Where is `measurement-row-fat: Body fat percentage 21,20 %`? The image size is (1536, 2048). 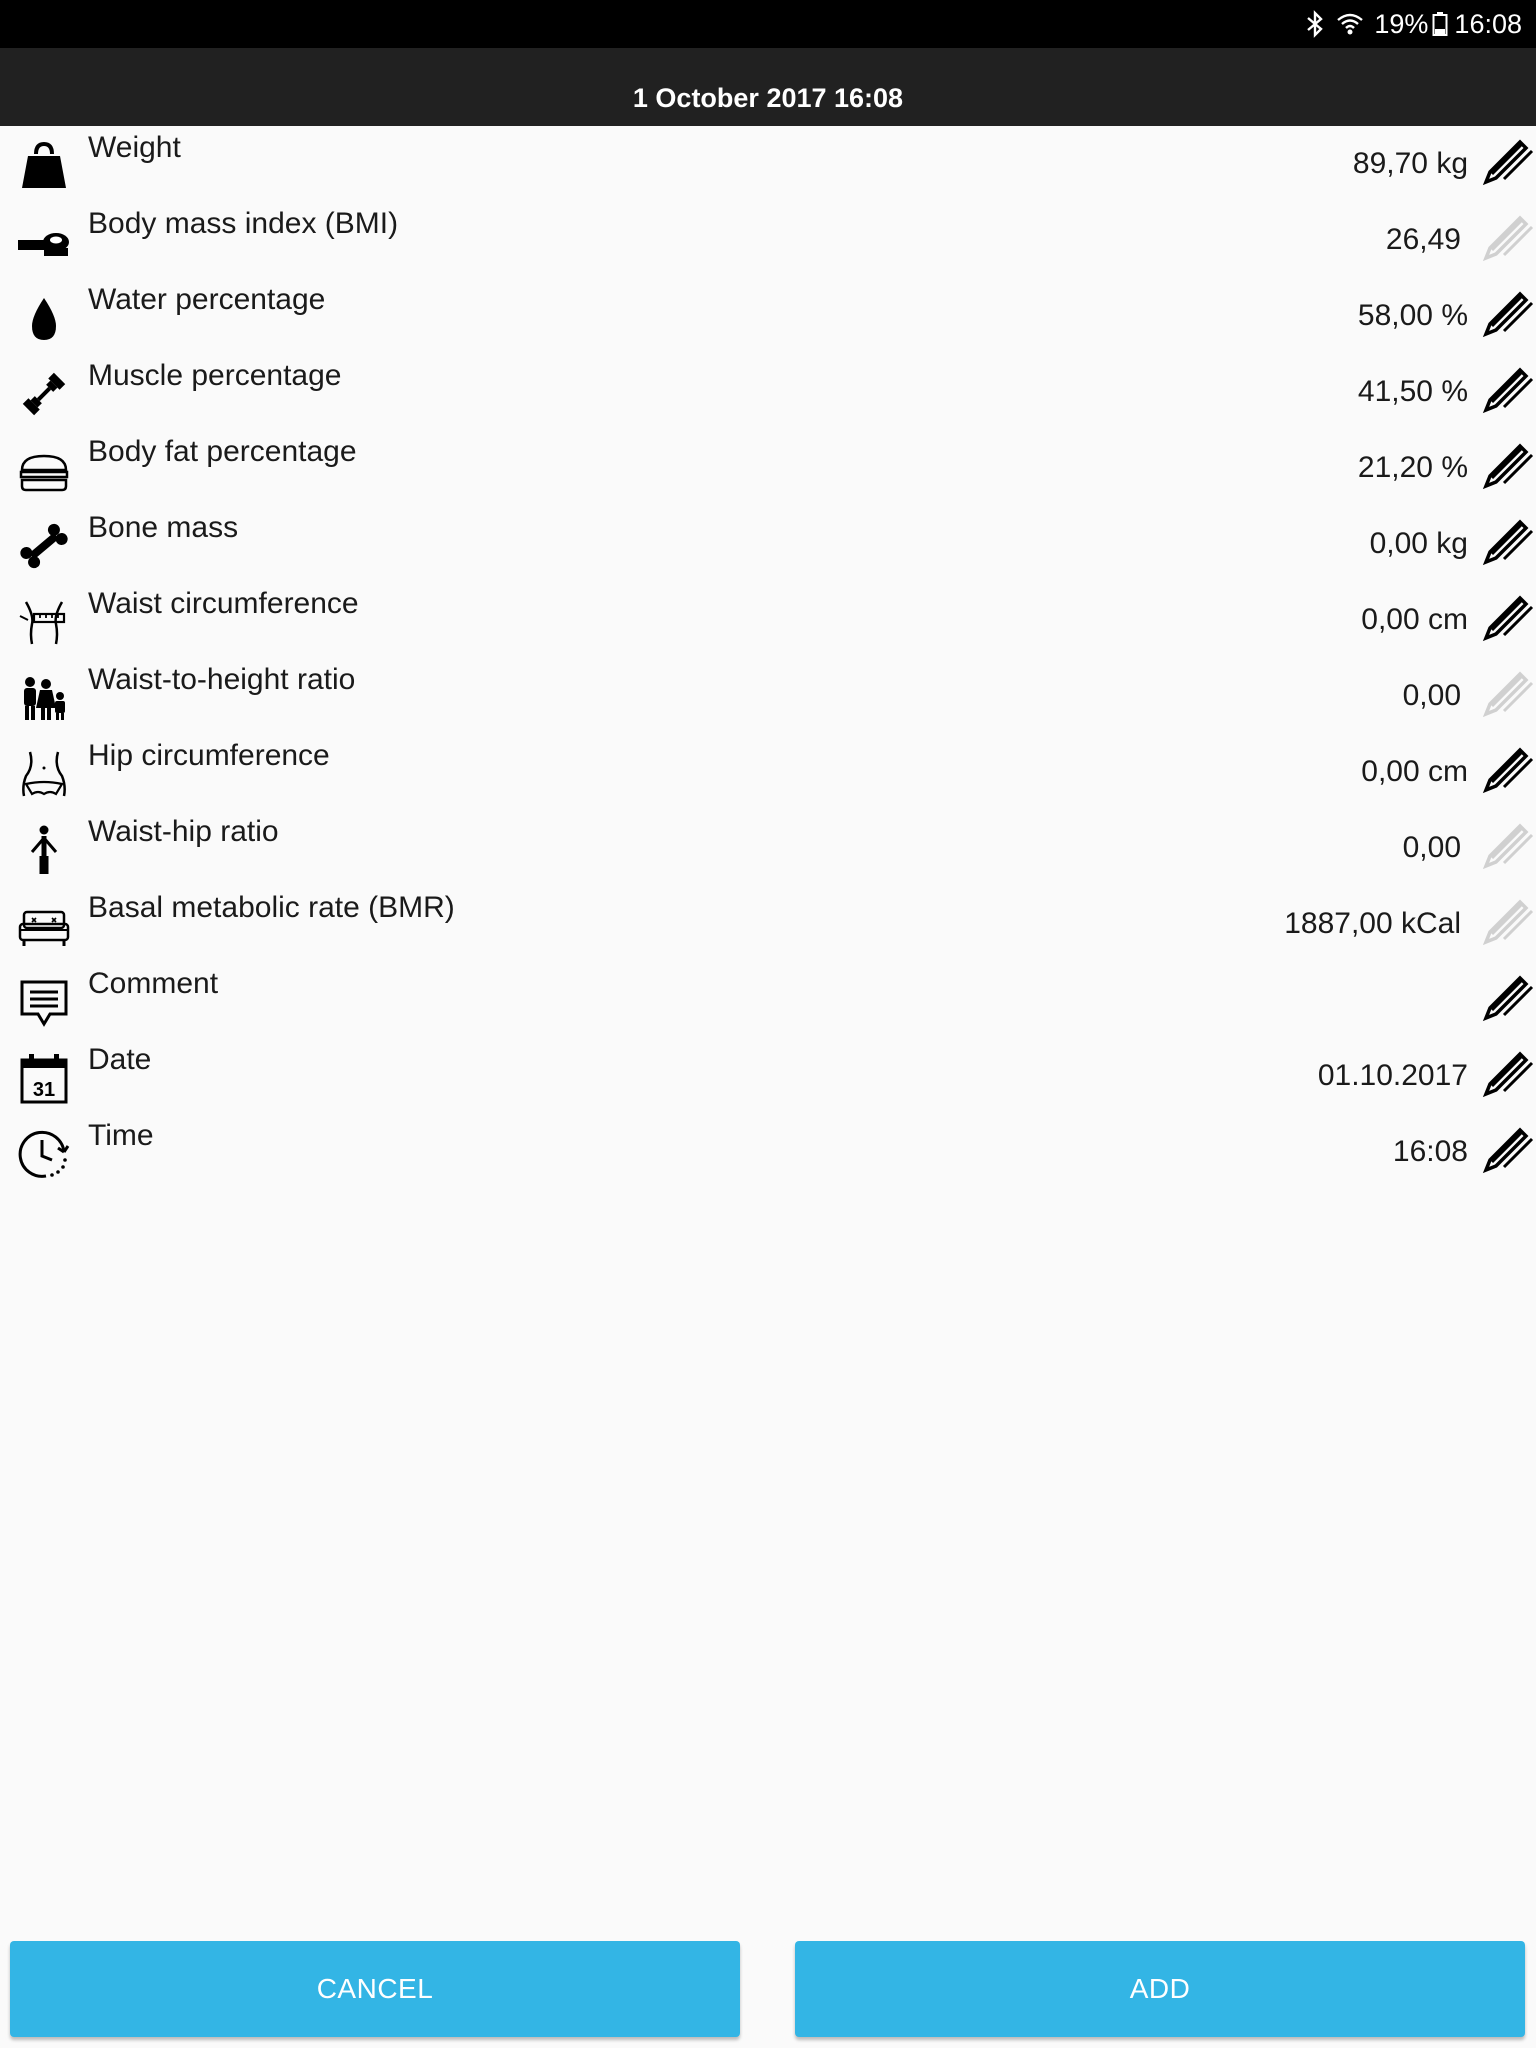 measurement-row-fat: Body fat percentage 21,20 % is located at coordinates (768, 468).